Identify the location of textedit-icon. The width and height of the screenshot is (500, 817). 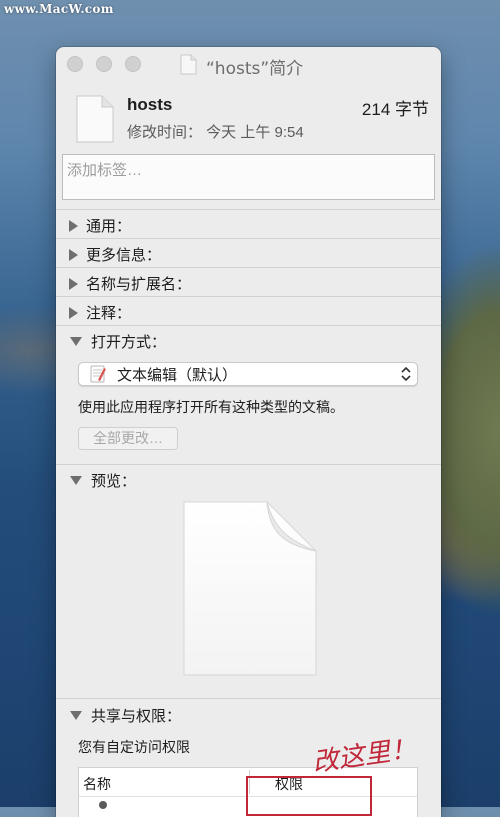
(98, 374).